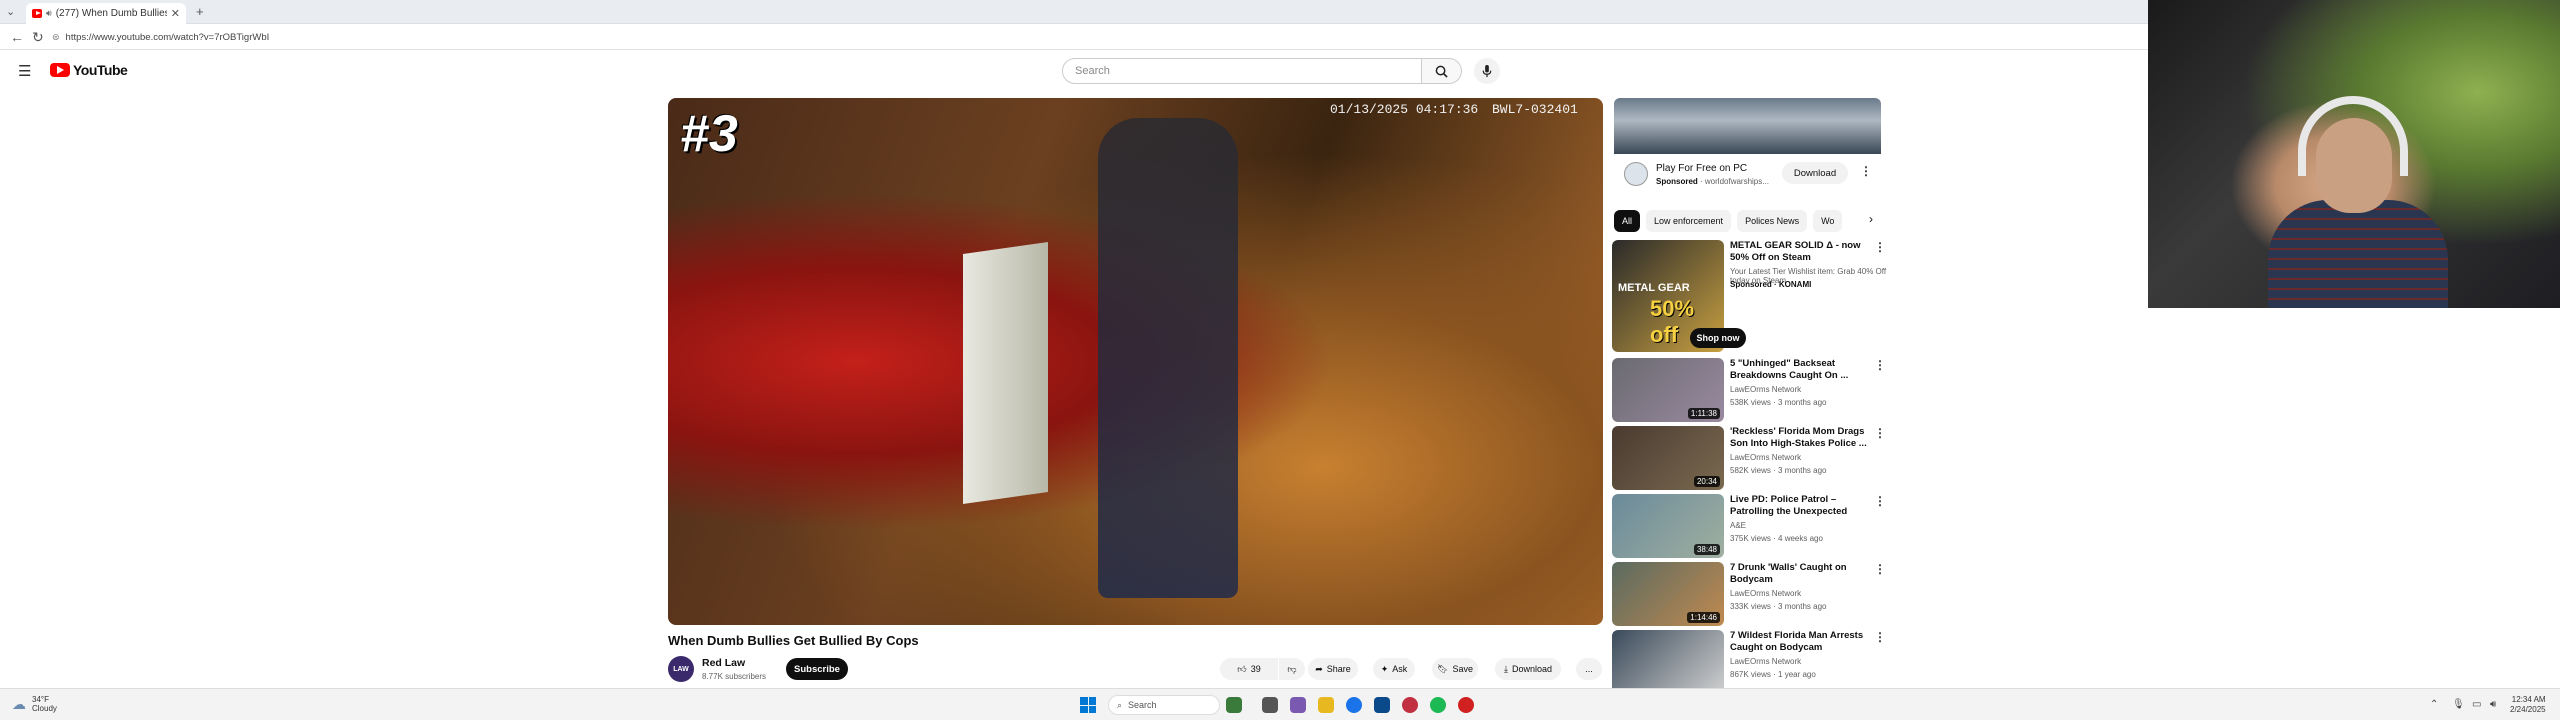  I want to click on bookmark-icon: 🔖︎, so click(1443, 668).